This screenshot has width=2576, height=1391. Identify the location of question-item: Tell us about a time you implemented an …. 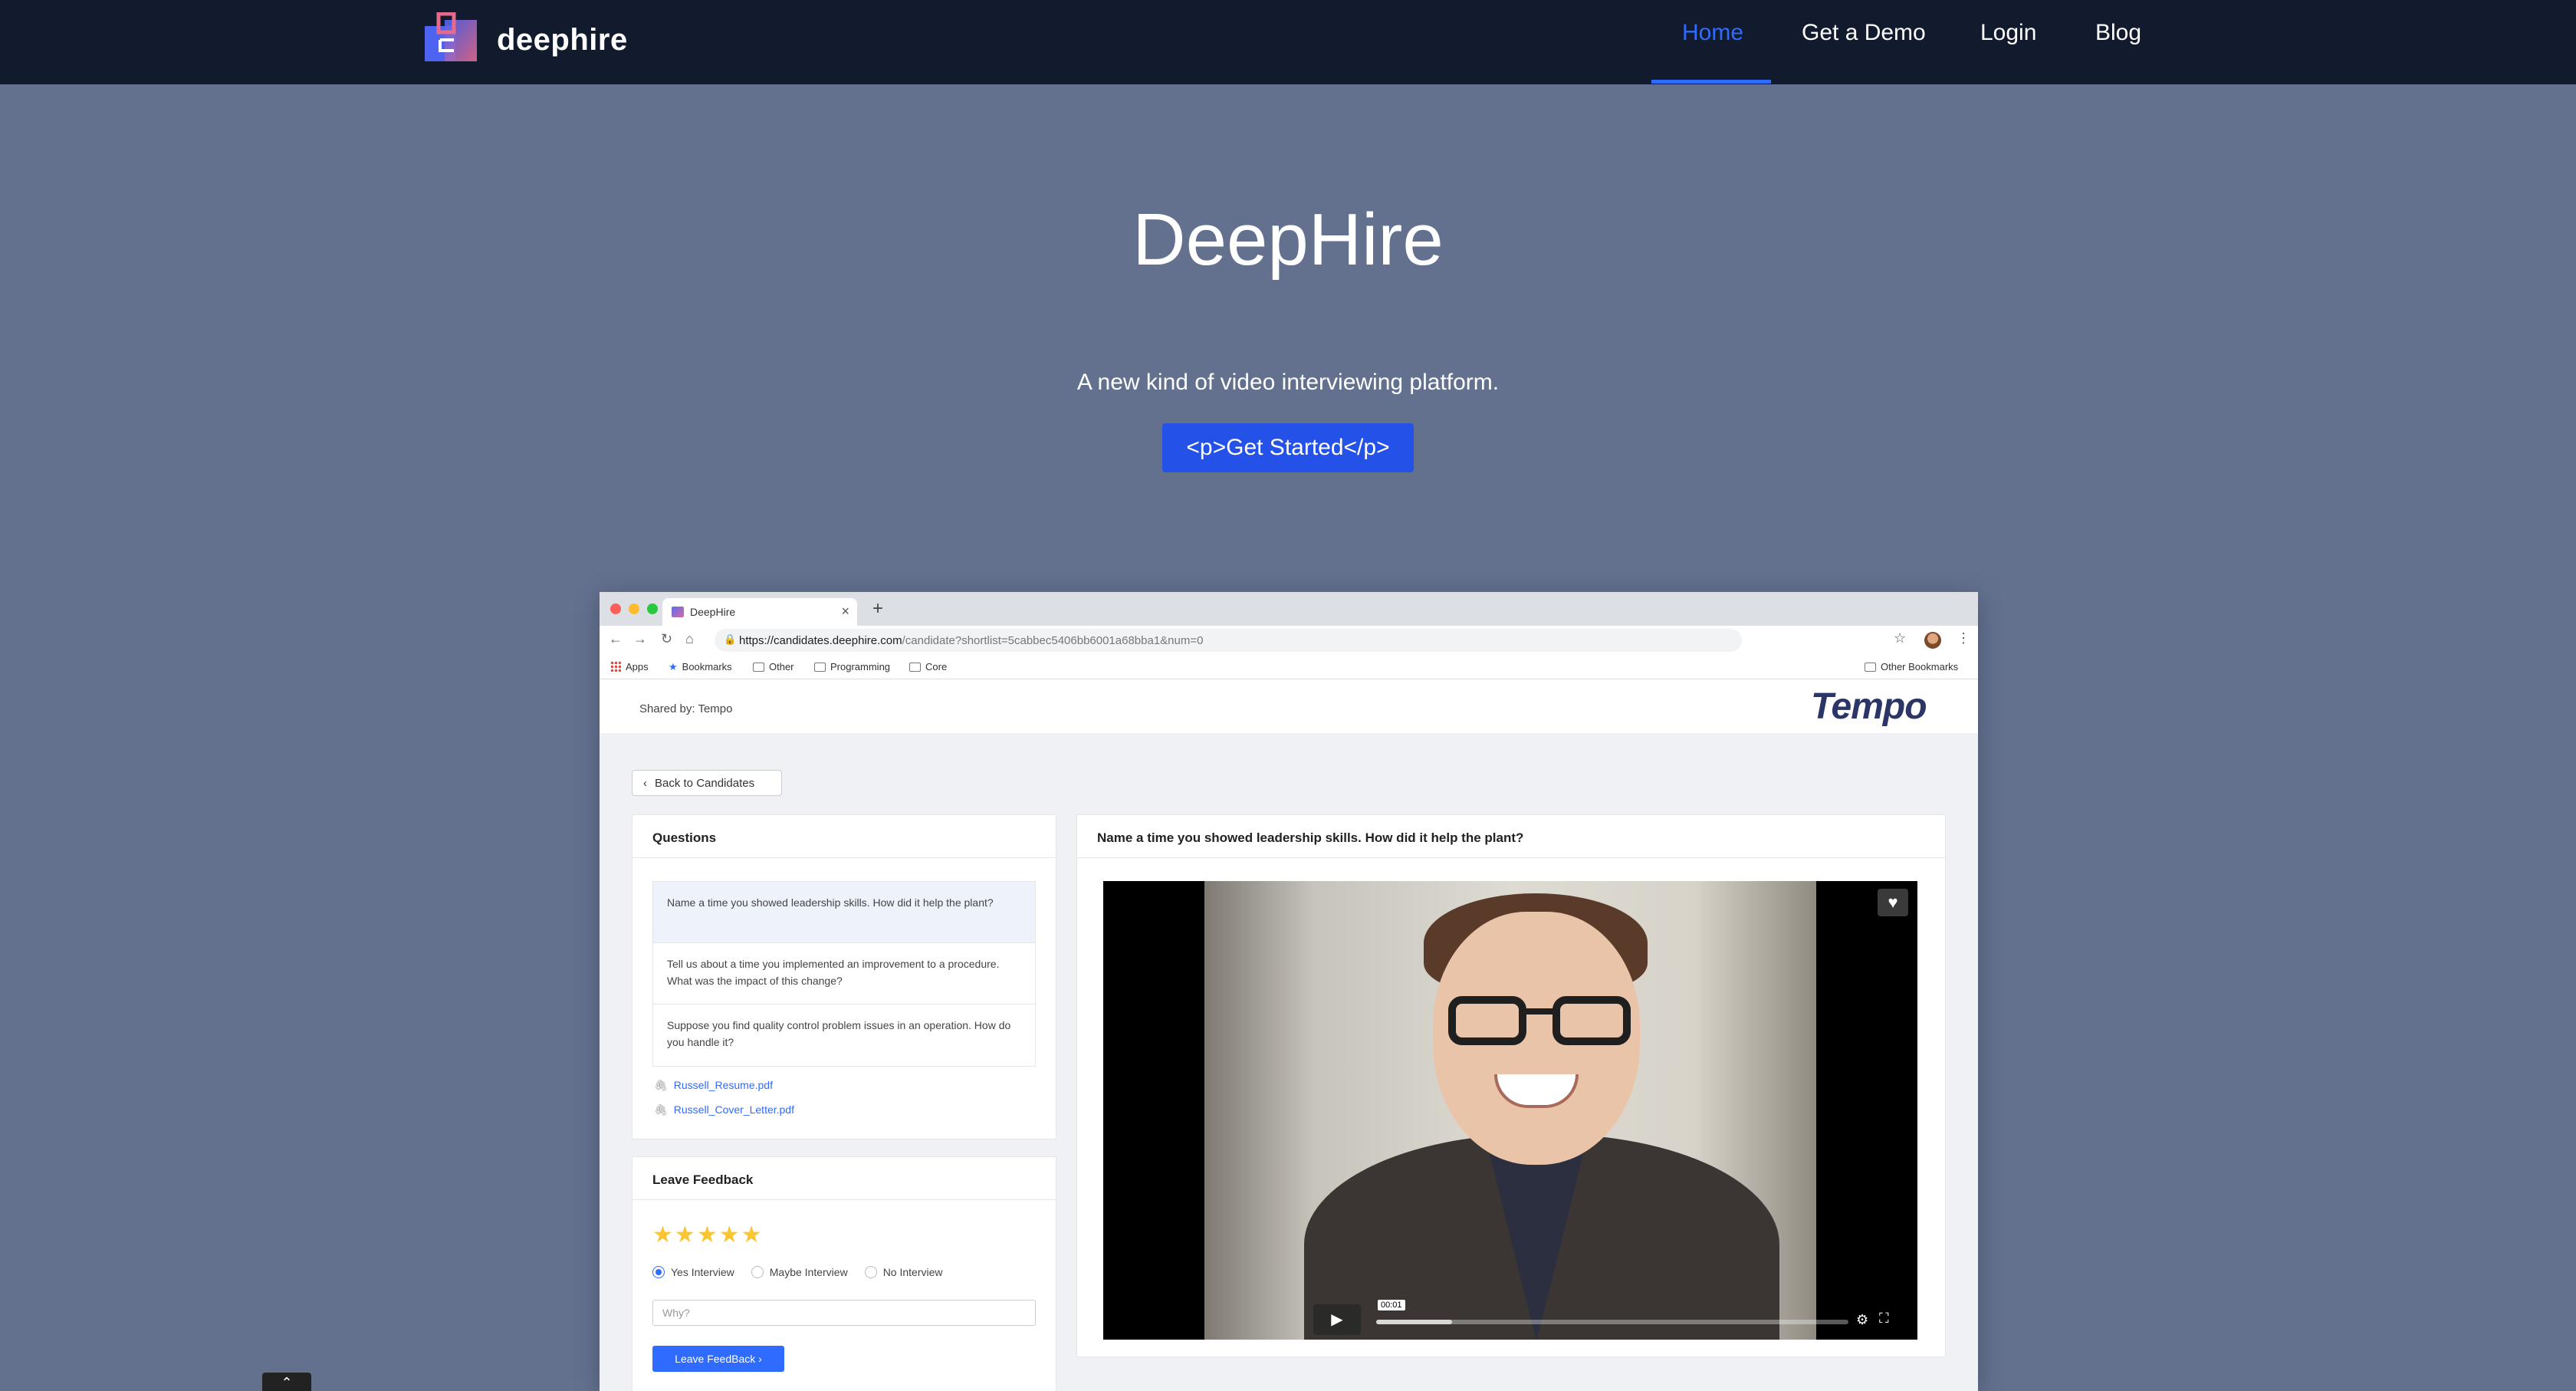
(844, 974).